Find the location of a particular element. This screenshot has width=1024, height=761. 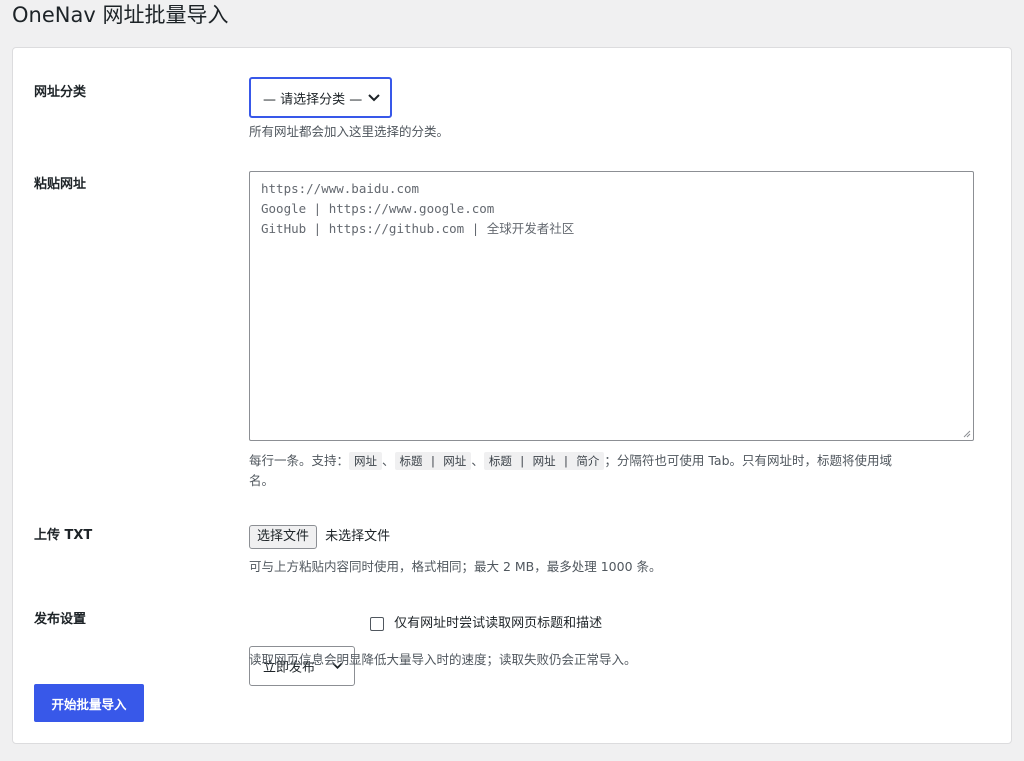

help-suffix-end: 名。 is located at coordinates (262, 480).